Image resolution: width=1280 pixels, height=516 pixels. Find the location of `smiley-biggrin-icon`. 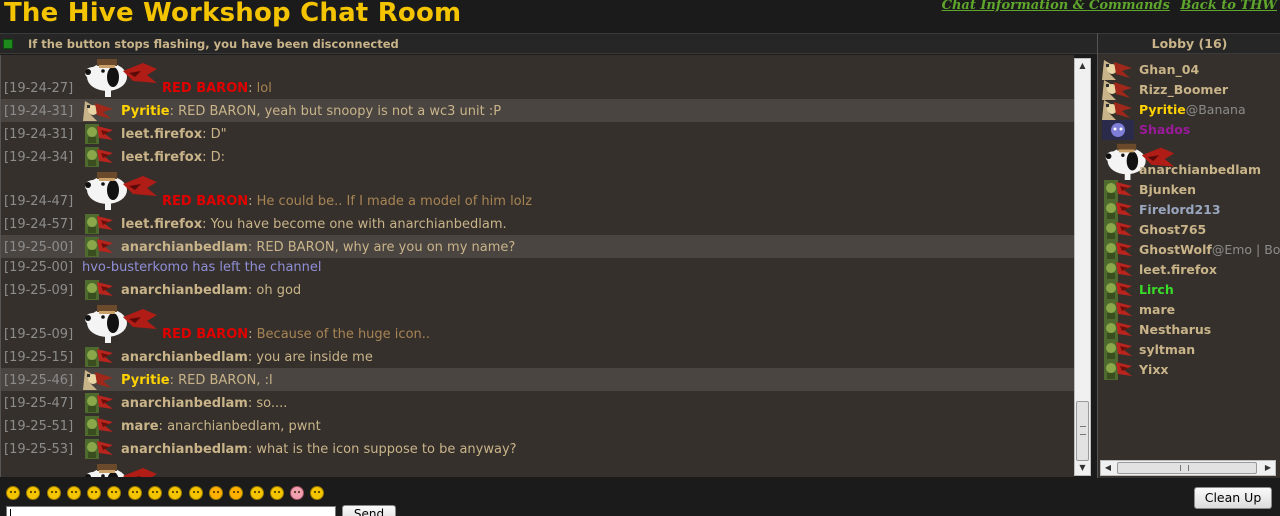

smiley-biggrin-icon is located at coordinates (276, 493).